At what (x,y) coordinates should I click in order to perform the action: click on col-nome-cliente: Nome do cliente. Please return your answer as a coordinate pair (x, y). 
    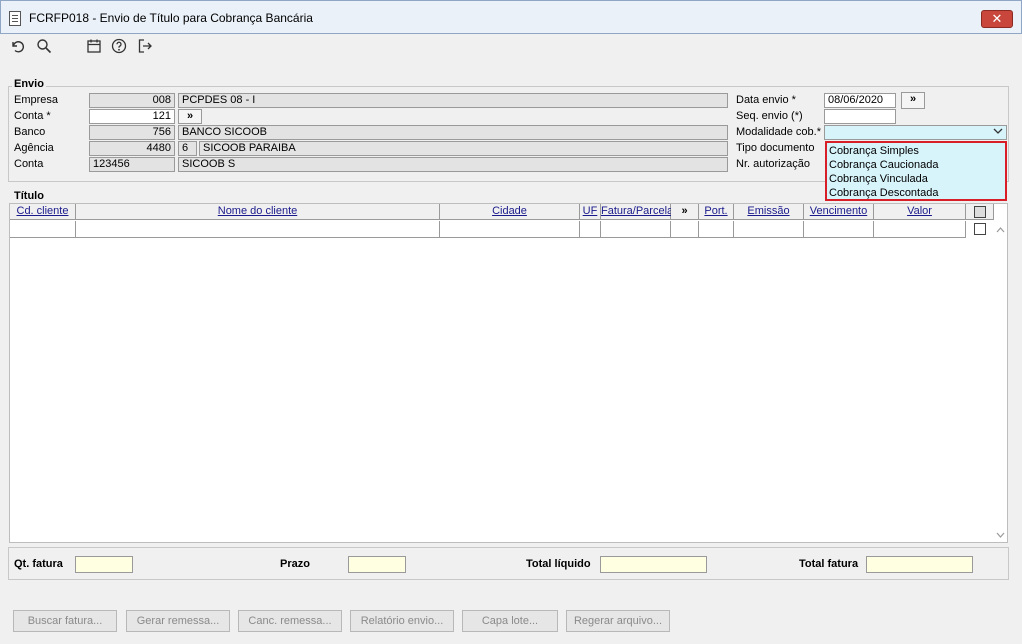
    Looking at the image, I should click on (258, 212).